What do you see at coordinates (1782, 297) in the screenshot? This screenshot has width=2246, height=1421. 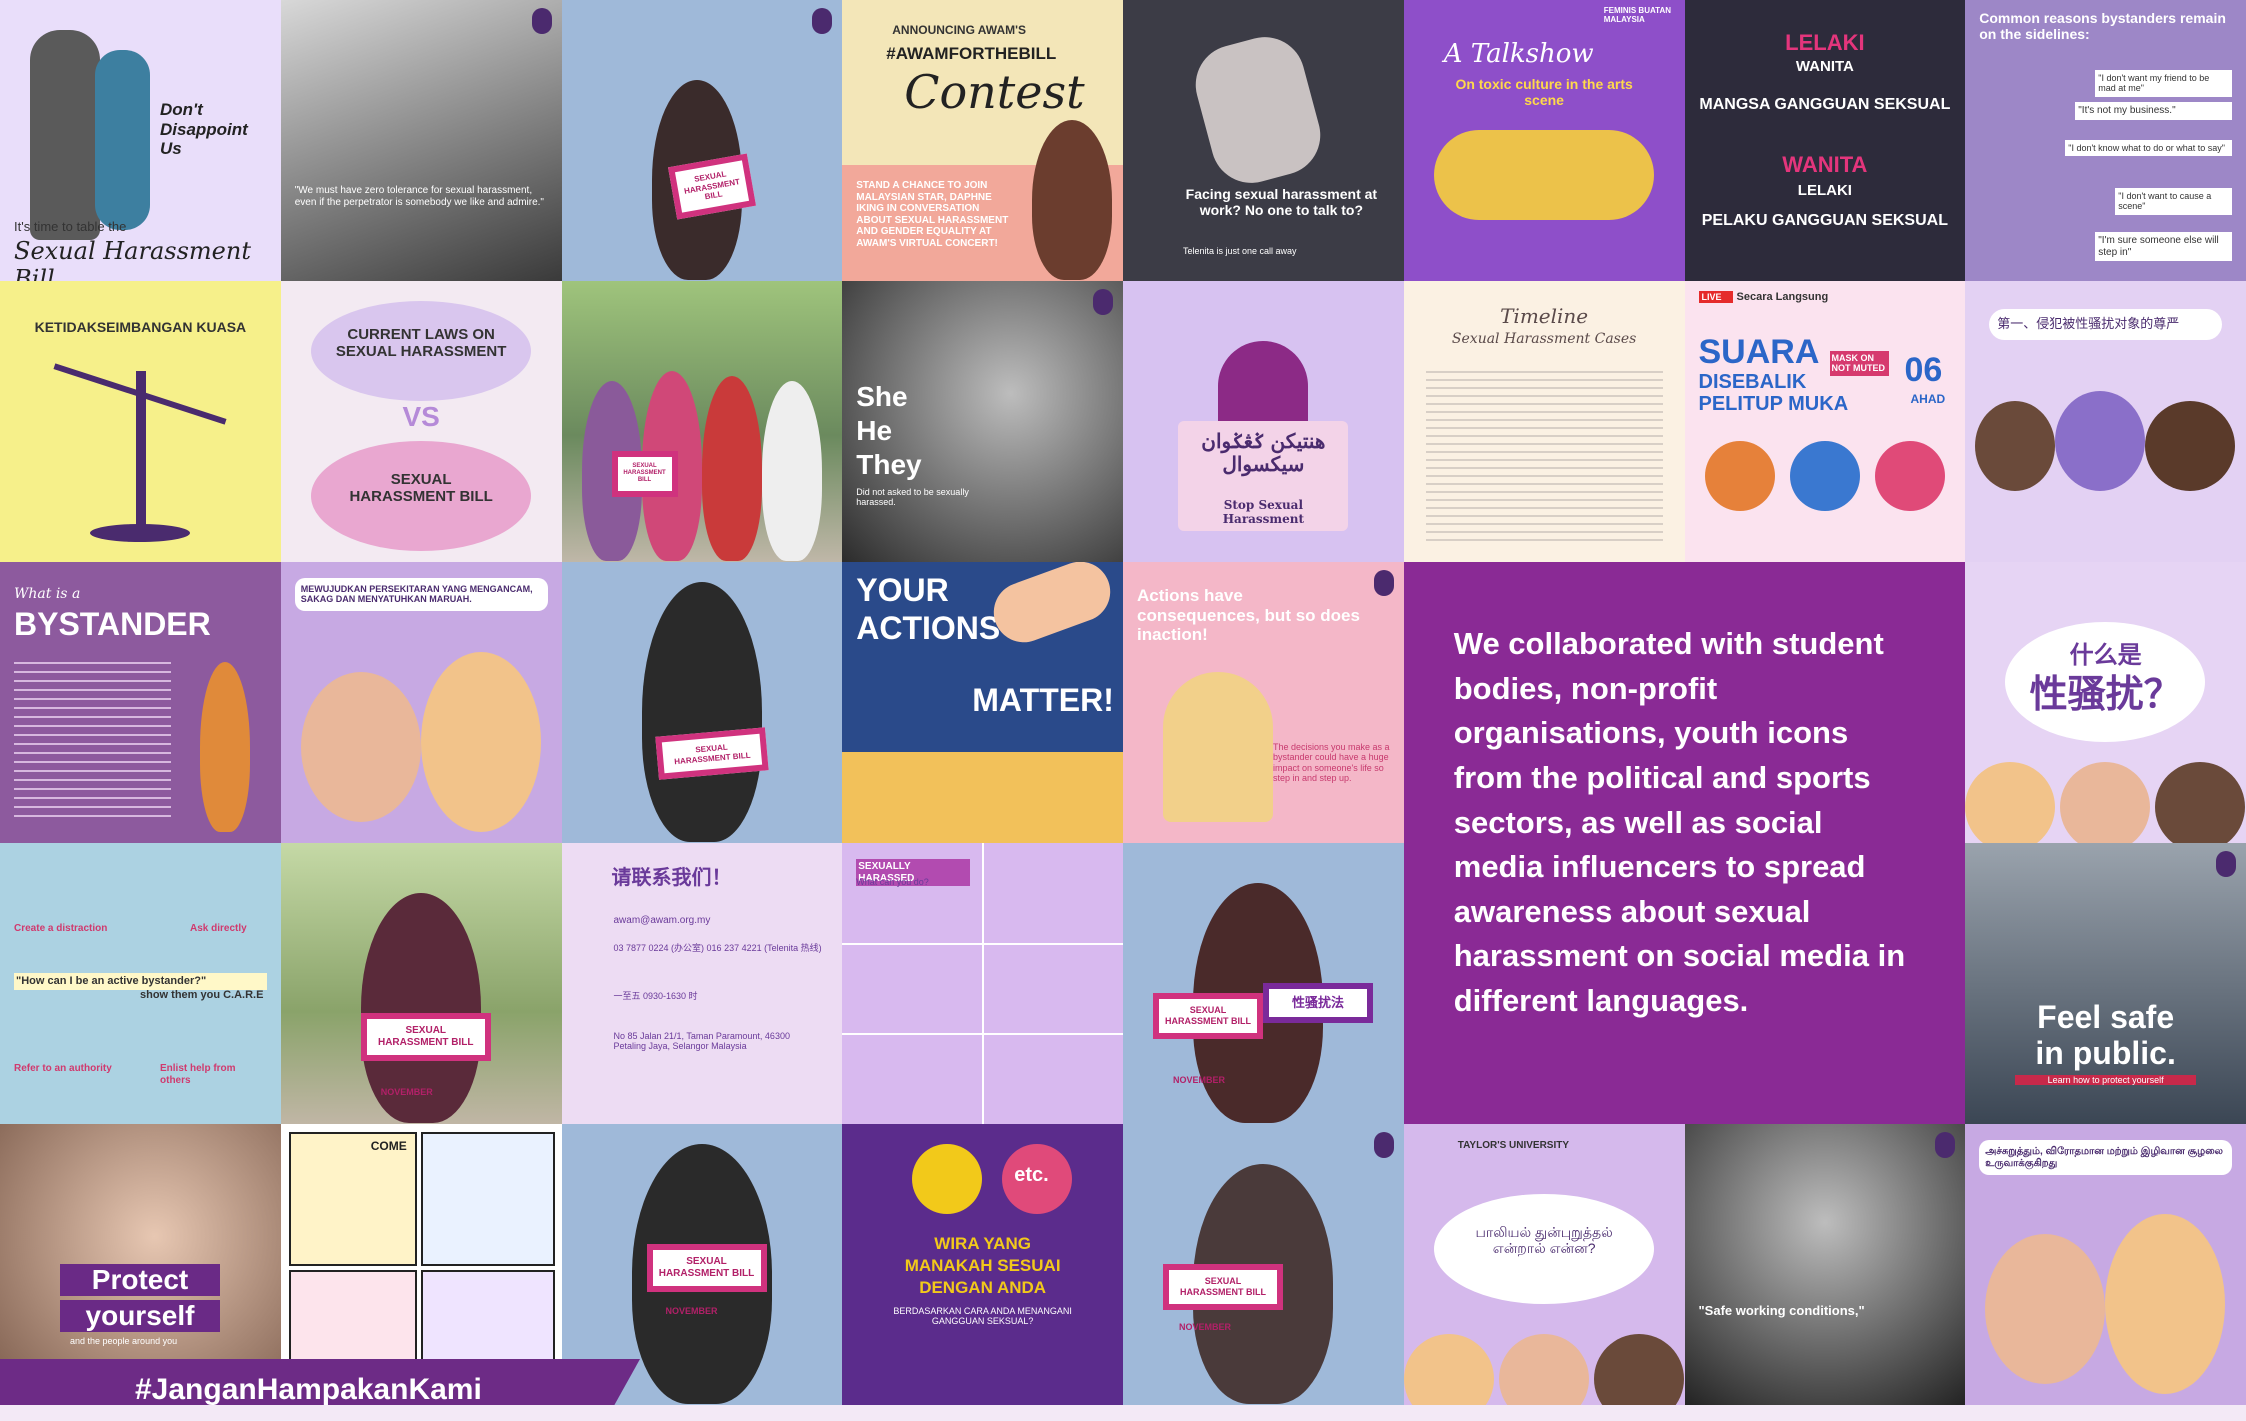 I see `tile-secara: Secara Langsung` at bounding box center [1782, 297].